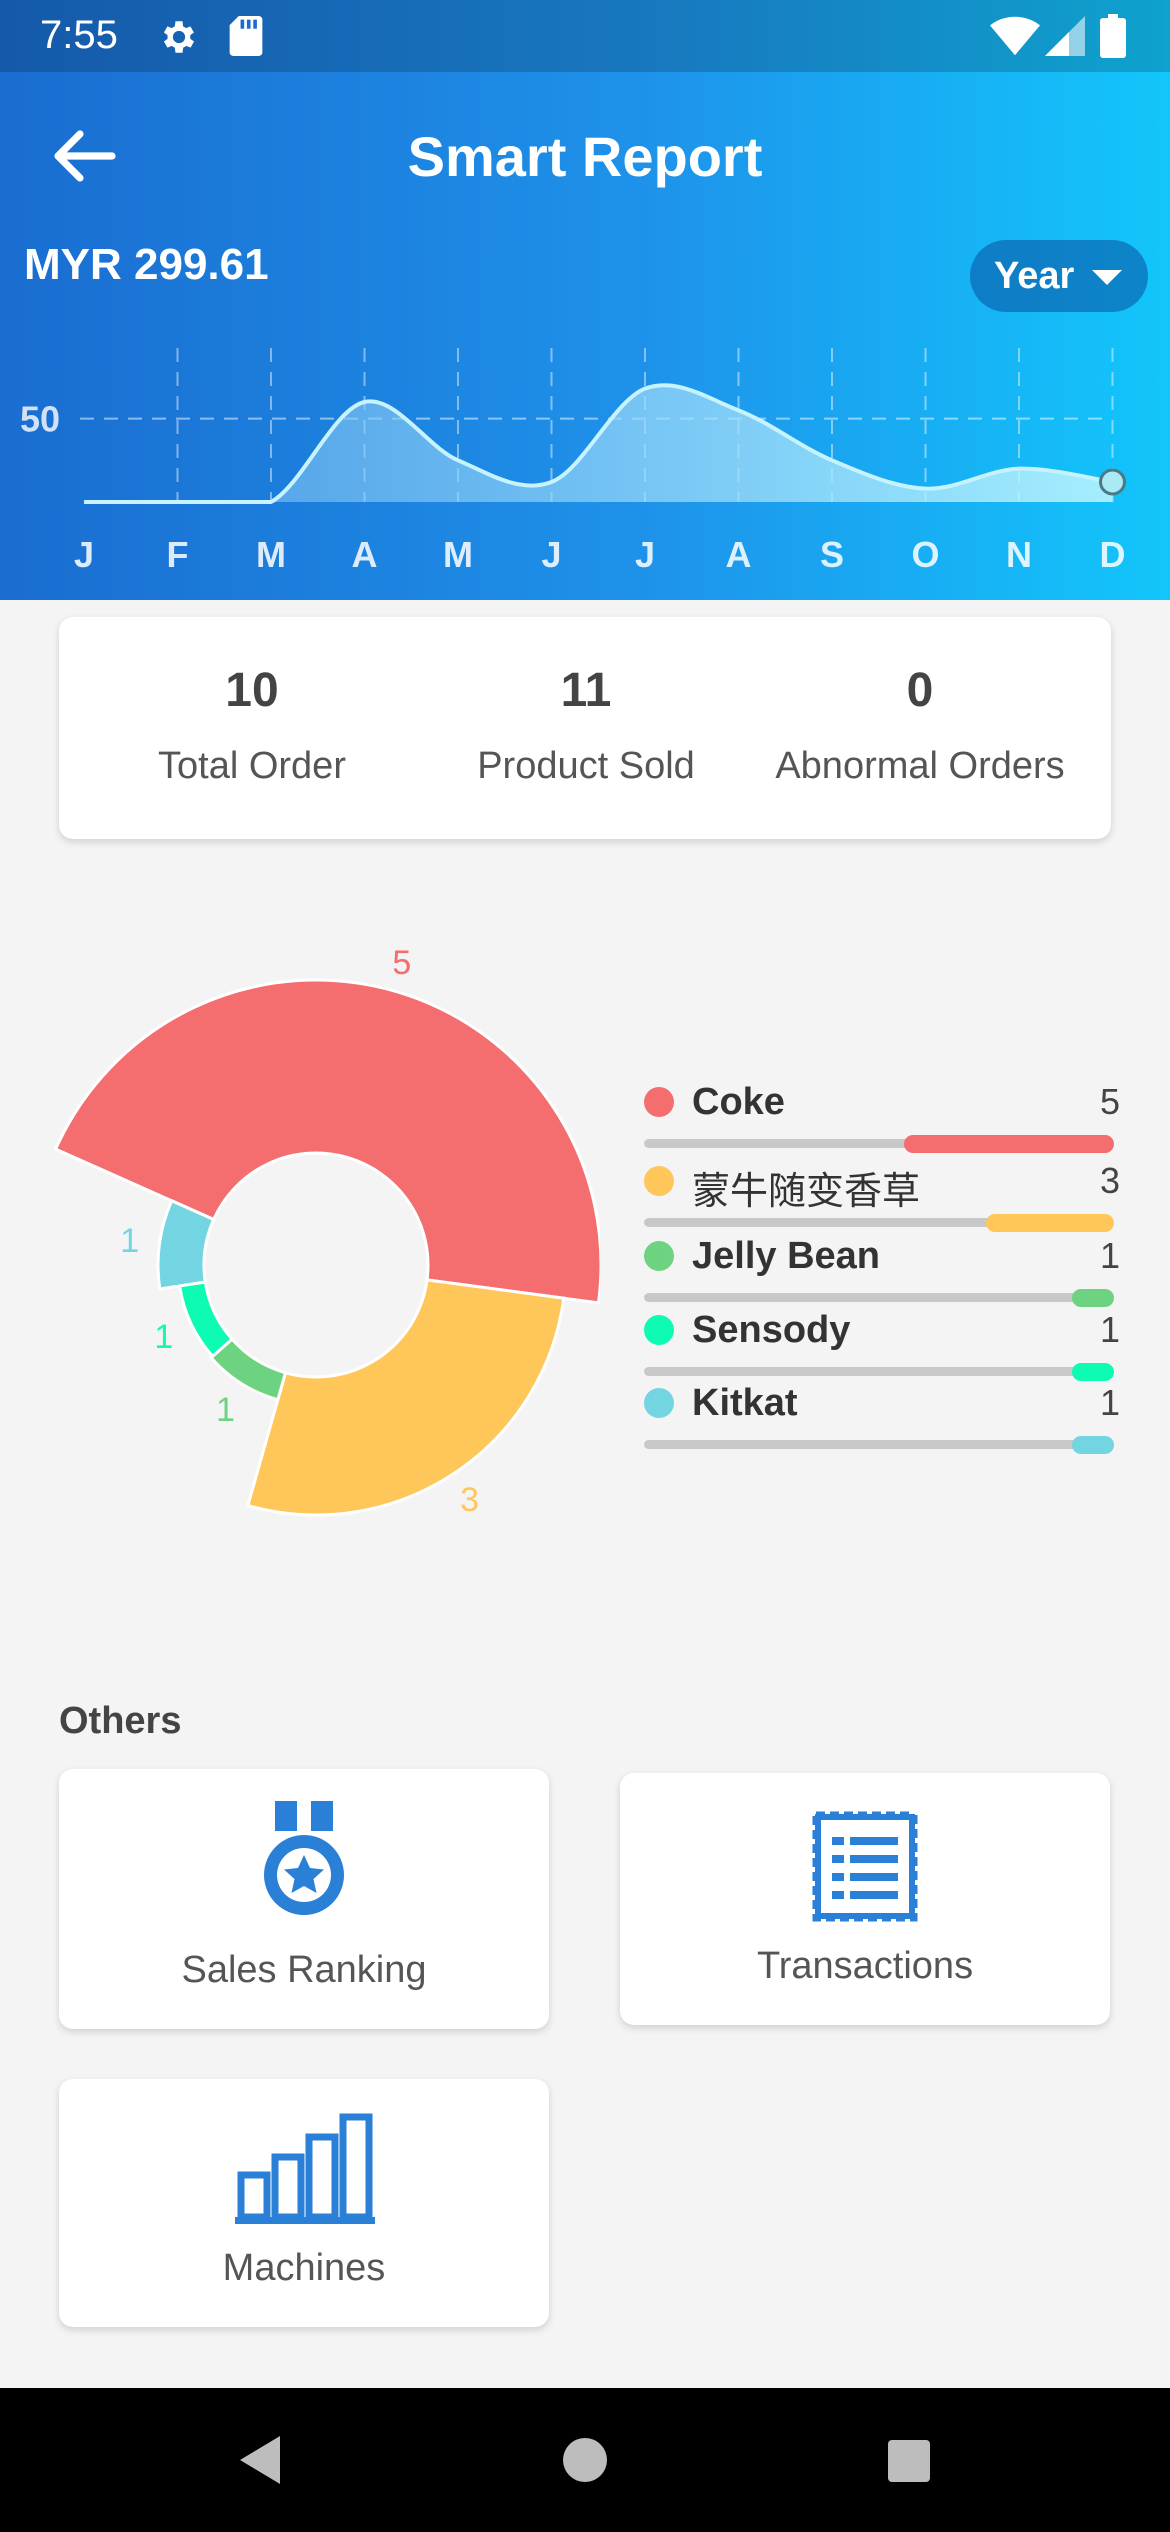 Image resolution: width=1170 pixels, height=2532 pixels. What do you see at coordinates (925, 554) in the screenshot?
I see `x-tick-label: O` at bounding box center [925, 554].